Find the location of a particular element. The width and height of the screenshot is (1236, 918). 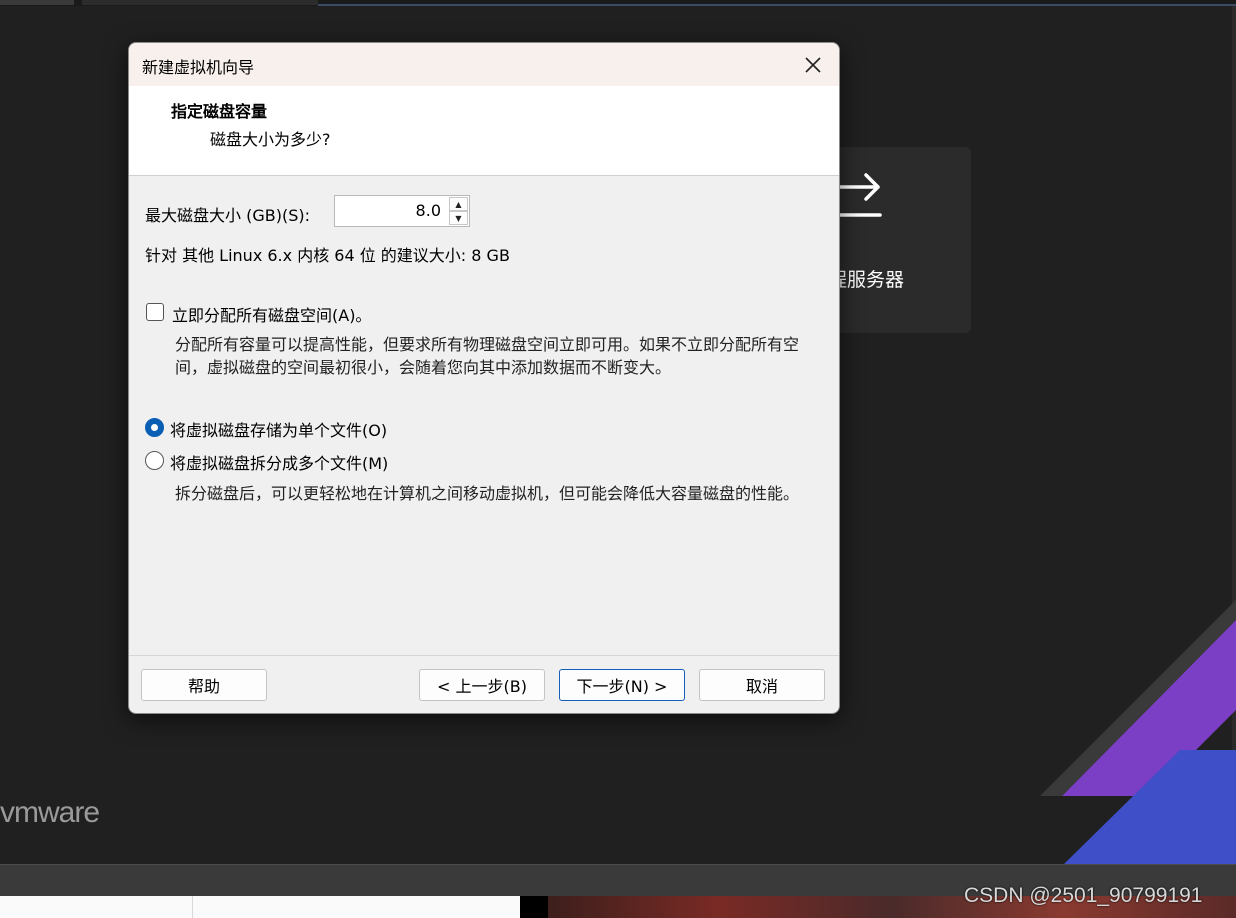

close-icon is located at coordinates (813, 65).